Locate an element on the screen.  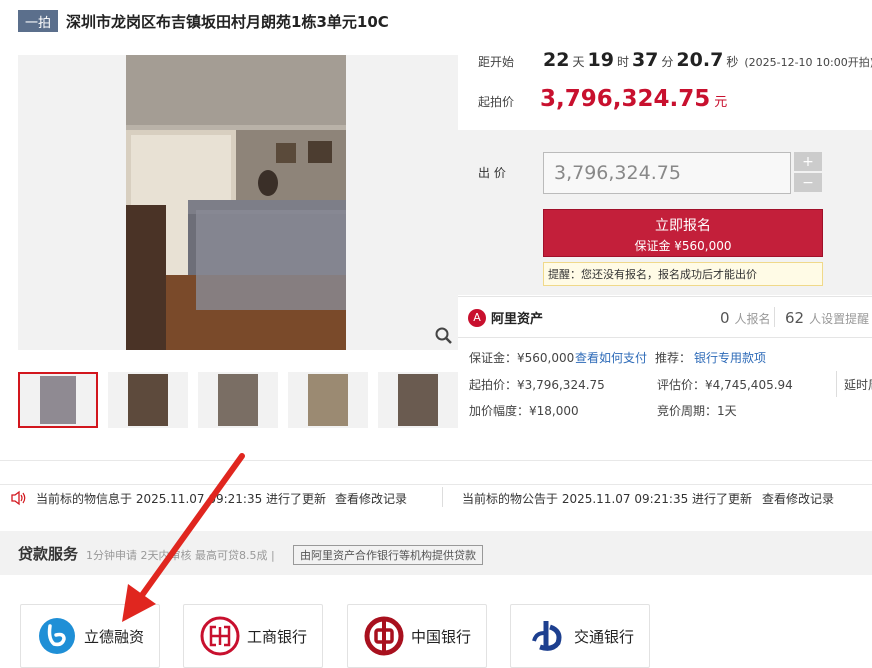
announcement-history-link: 查看修改记录 is located at coordinates (798, 498).